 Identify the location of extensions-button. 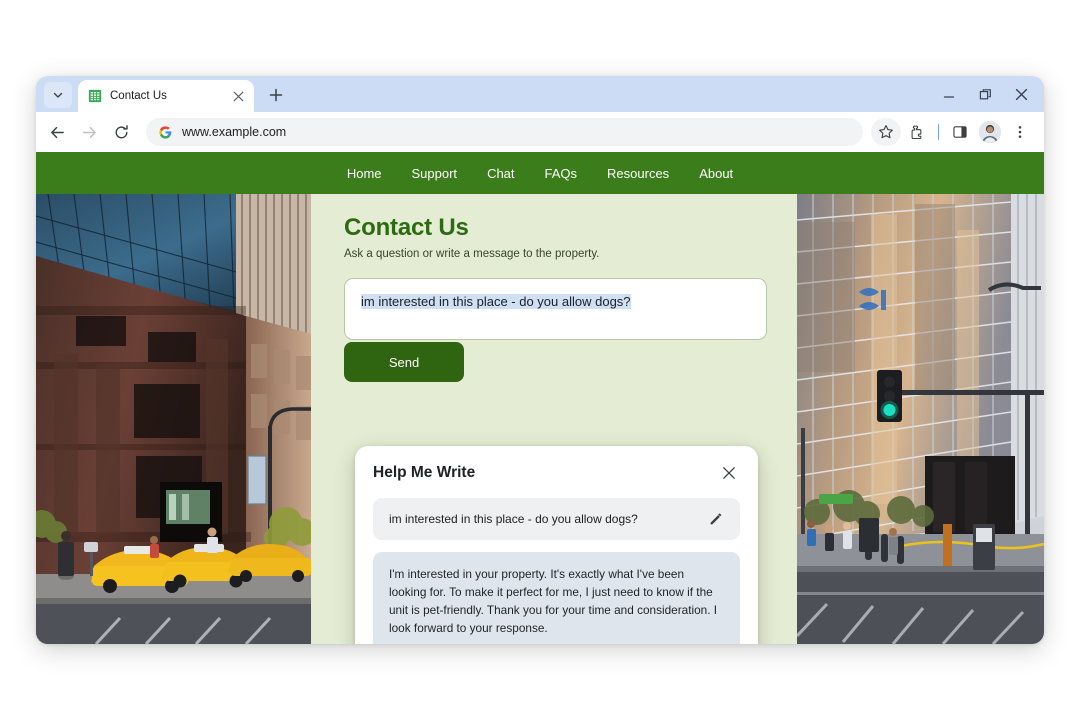
(917, 132).